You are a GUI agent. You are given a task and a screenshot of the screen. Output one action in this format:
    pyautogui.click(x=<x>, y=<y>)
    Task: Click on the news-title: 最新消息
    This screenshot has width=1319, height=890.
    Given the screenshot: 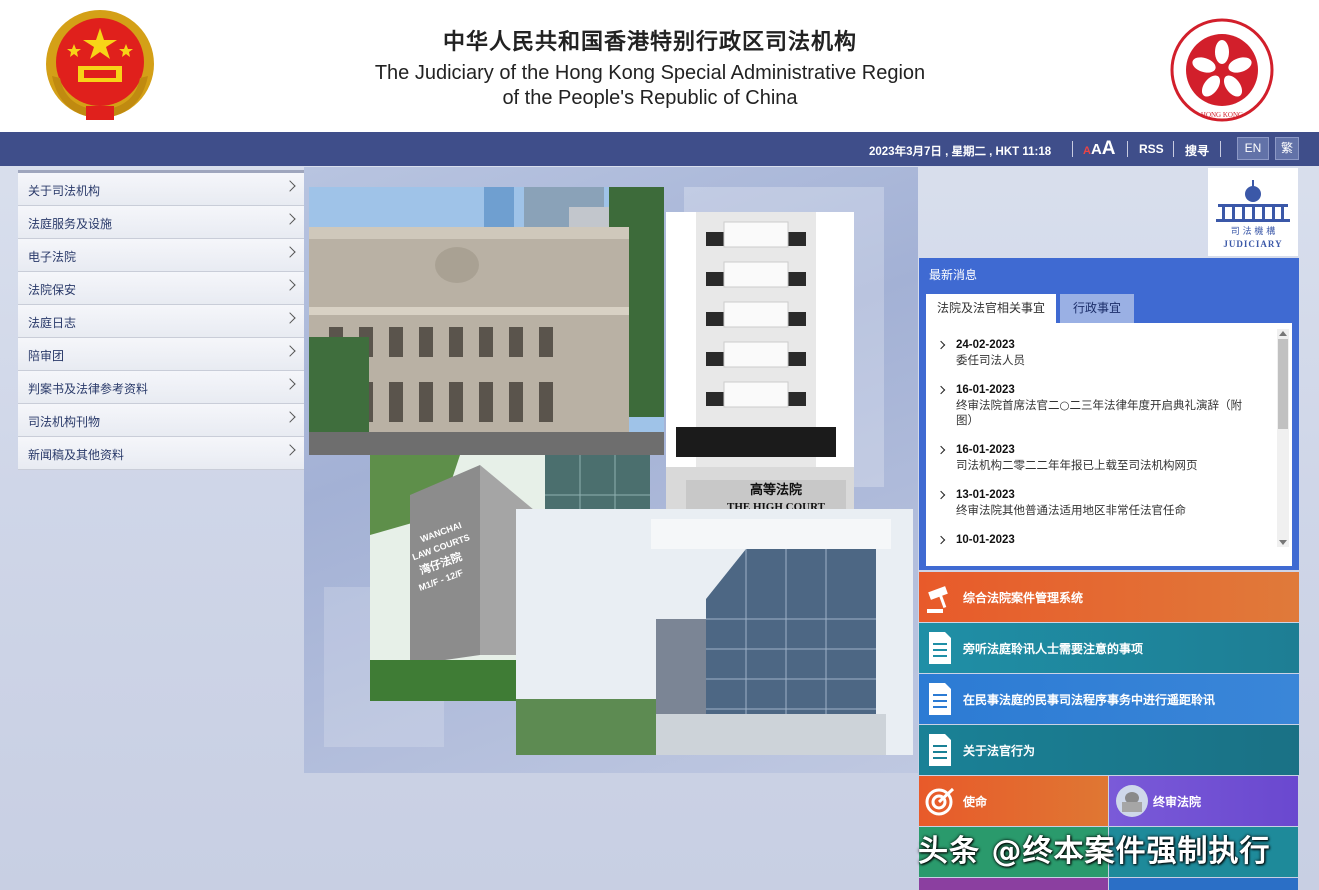 What is the action you would take?
    pyautogui.click(x=953, y=275)
    